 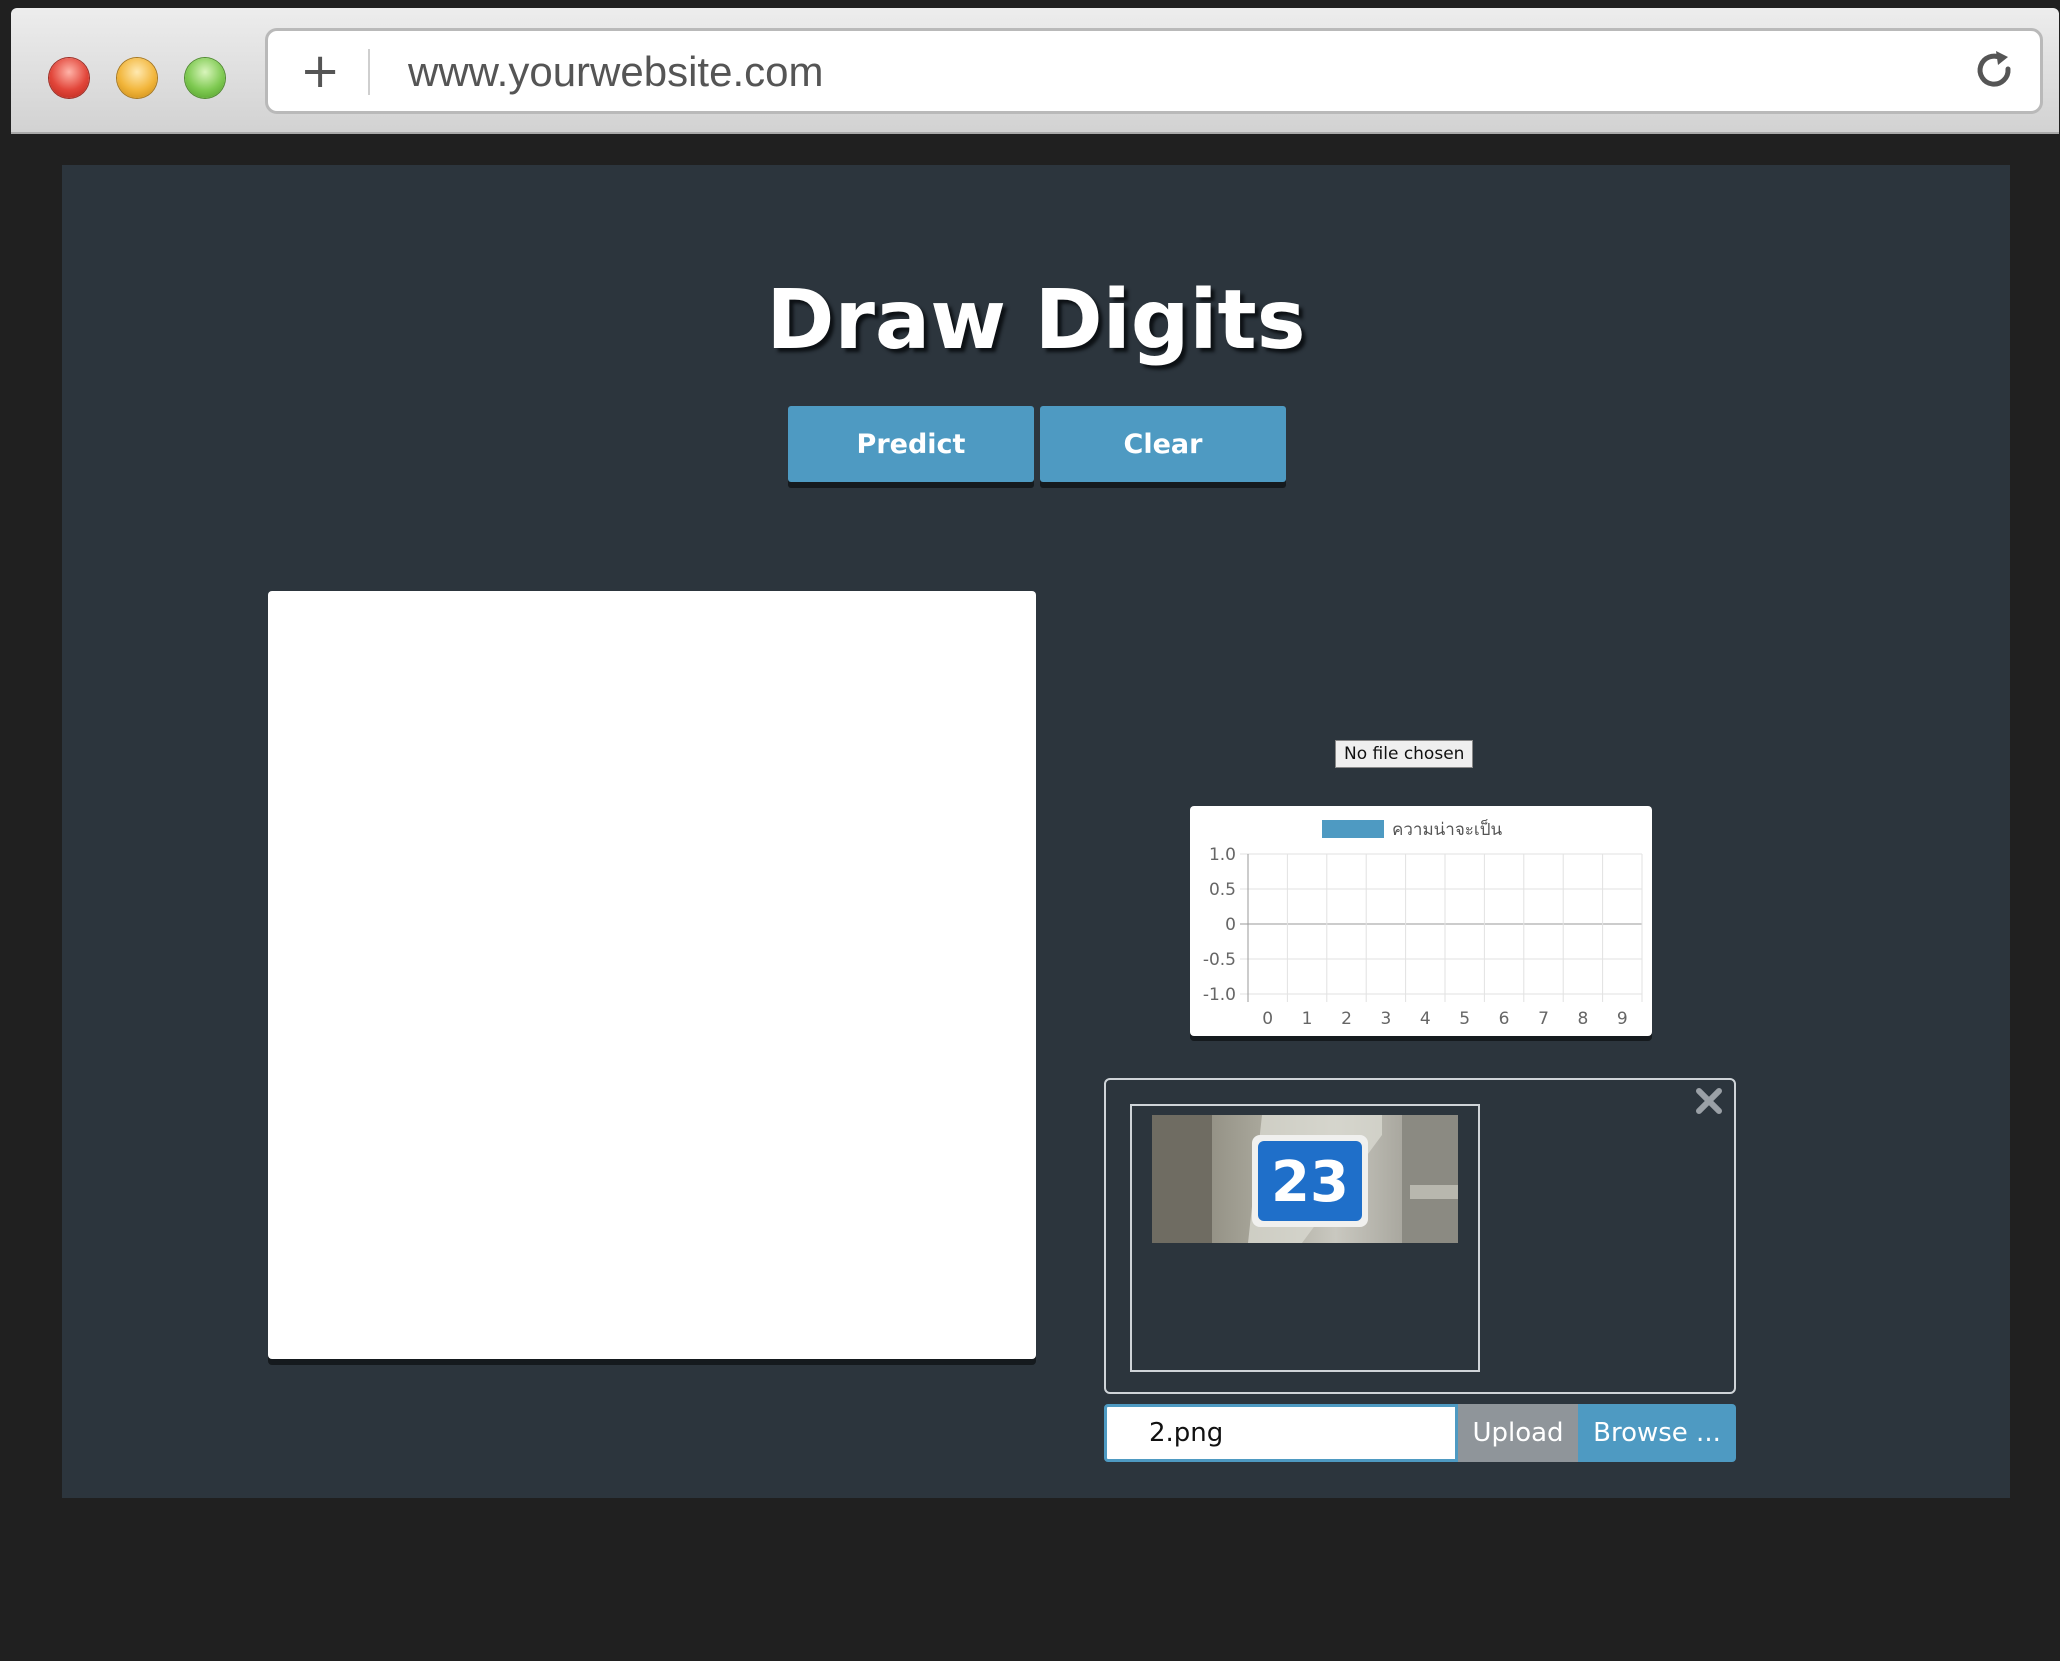 What do you see at coordinates (1504, 1019) in the screenshot?
I see `x-tick-label: 6` at bounding box center [1504, 1019].